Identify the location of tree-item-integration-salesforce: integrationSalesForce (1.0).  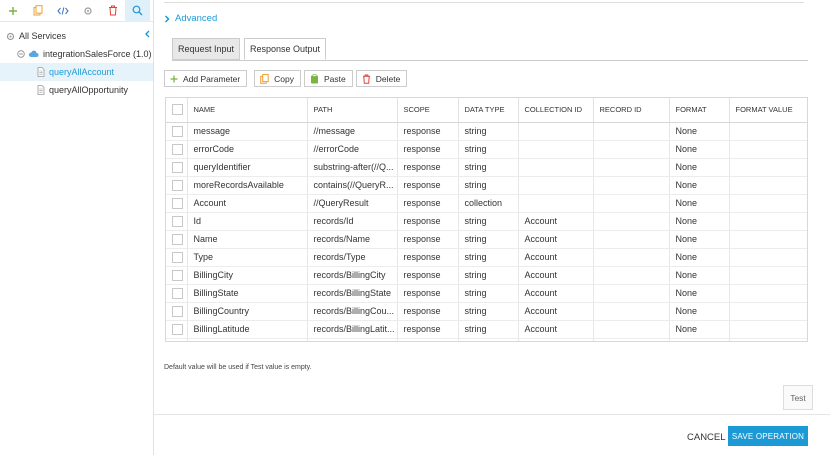
(76, 54).